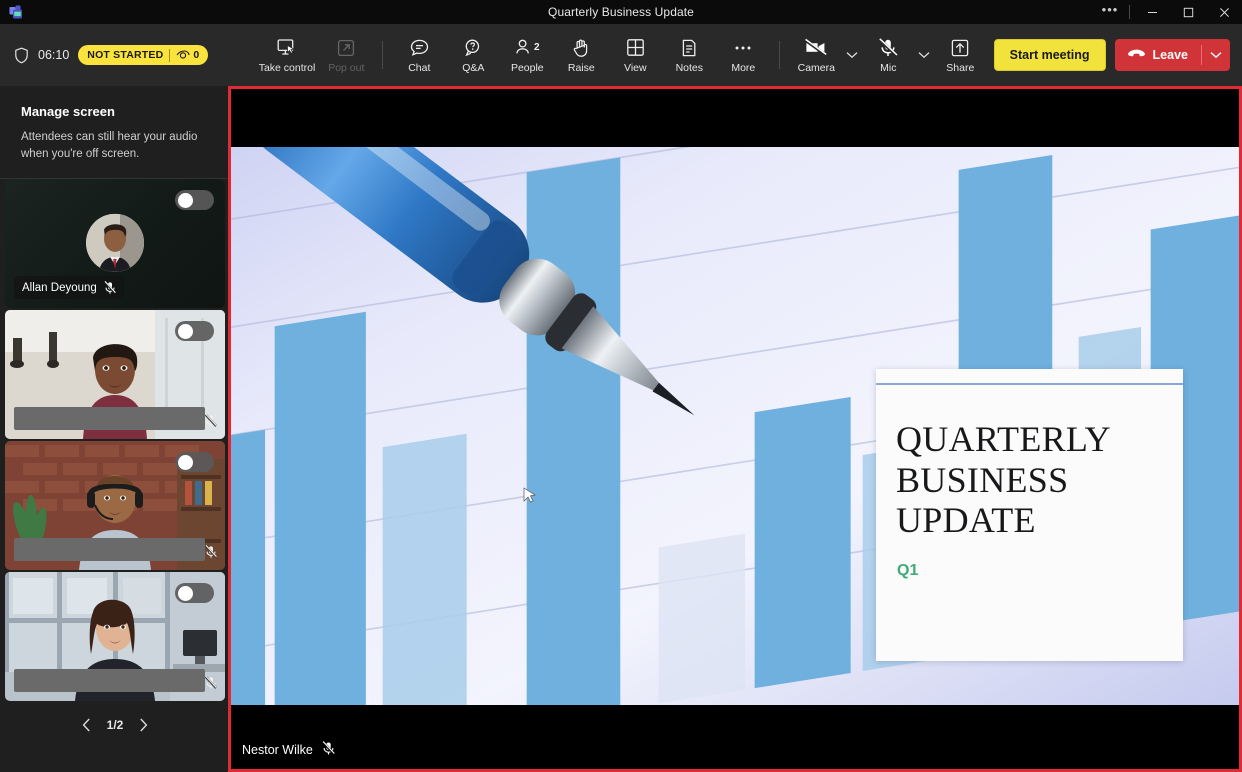 This screenshot has height=772, width=1242. I want to click on title-bar: Quarterly Business Update •••, so click(621, 12).